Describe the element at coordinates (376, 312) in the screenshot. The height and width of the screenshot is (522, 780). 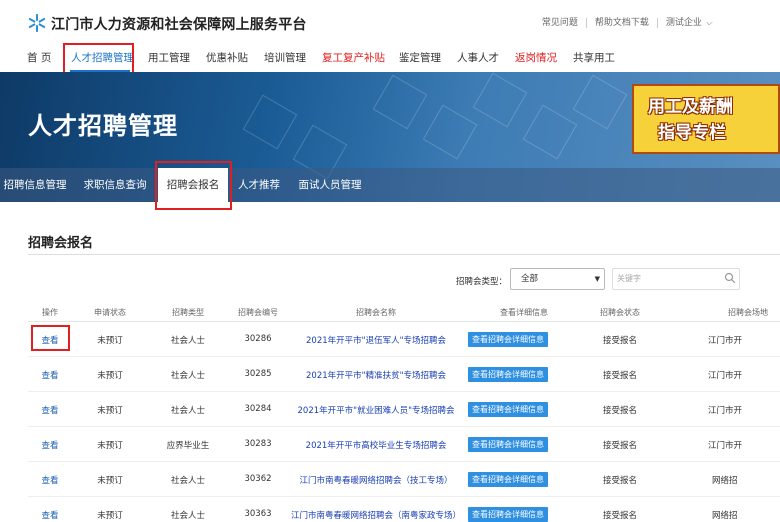
I see `col-name: 招聘会名称` at that location.